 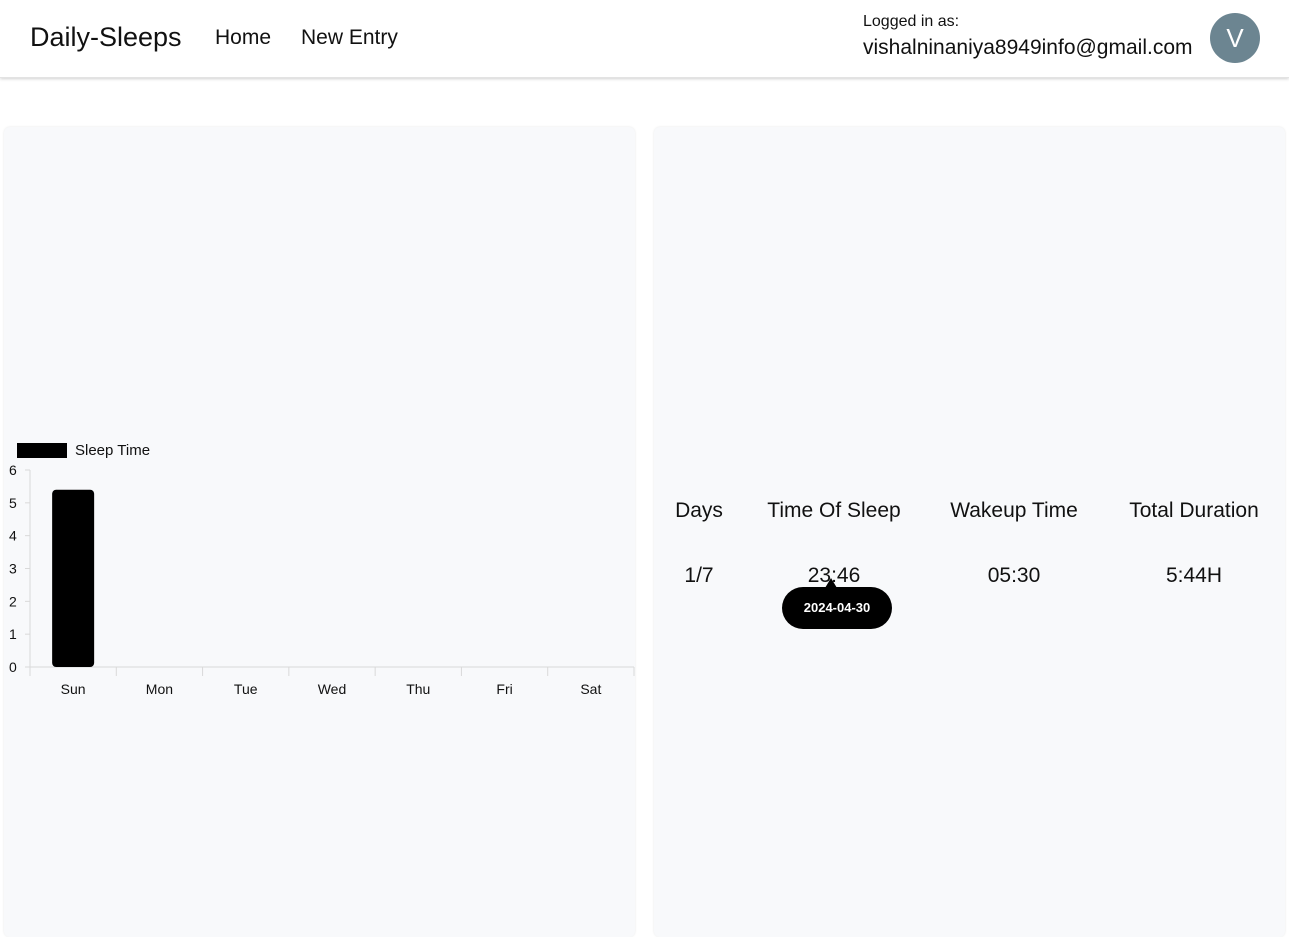 I want to click on sleep-bar-chart: Sleep Time 0 1 2 3 4 5 6 Sun Mon Tue Wed Thu Fri Sat, so click(x=322, y=569).